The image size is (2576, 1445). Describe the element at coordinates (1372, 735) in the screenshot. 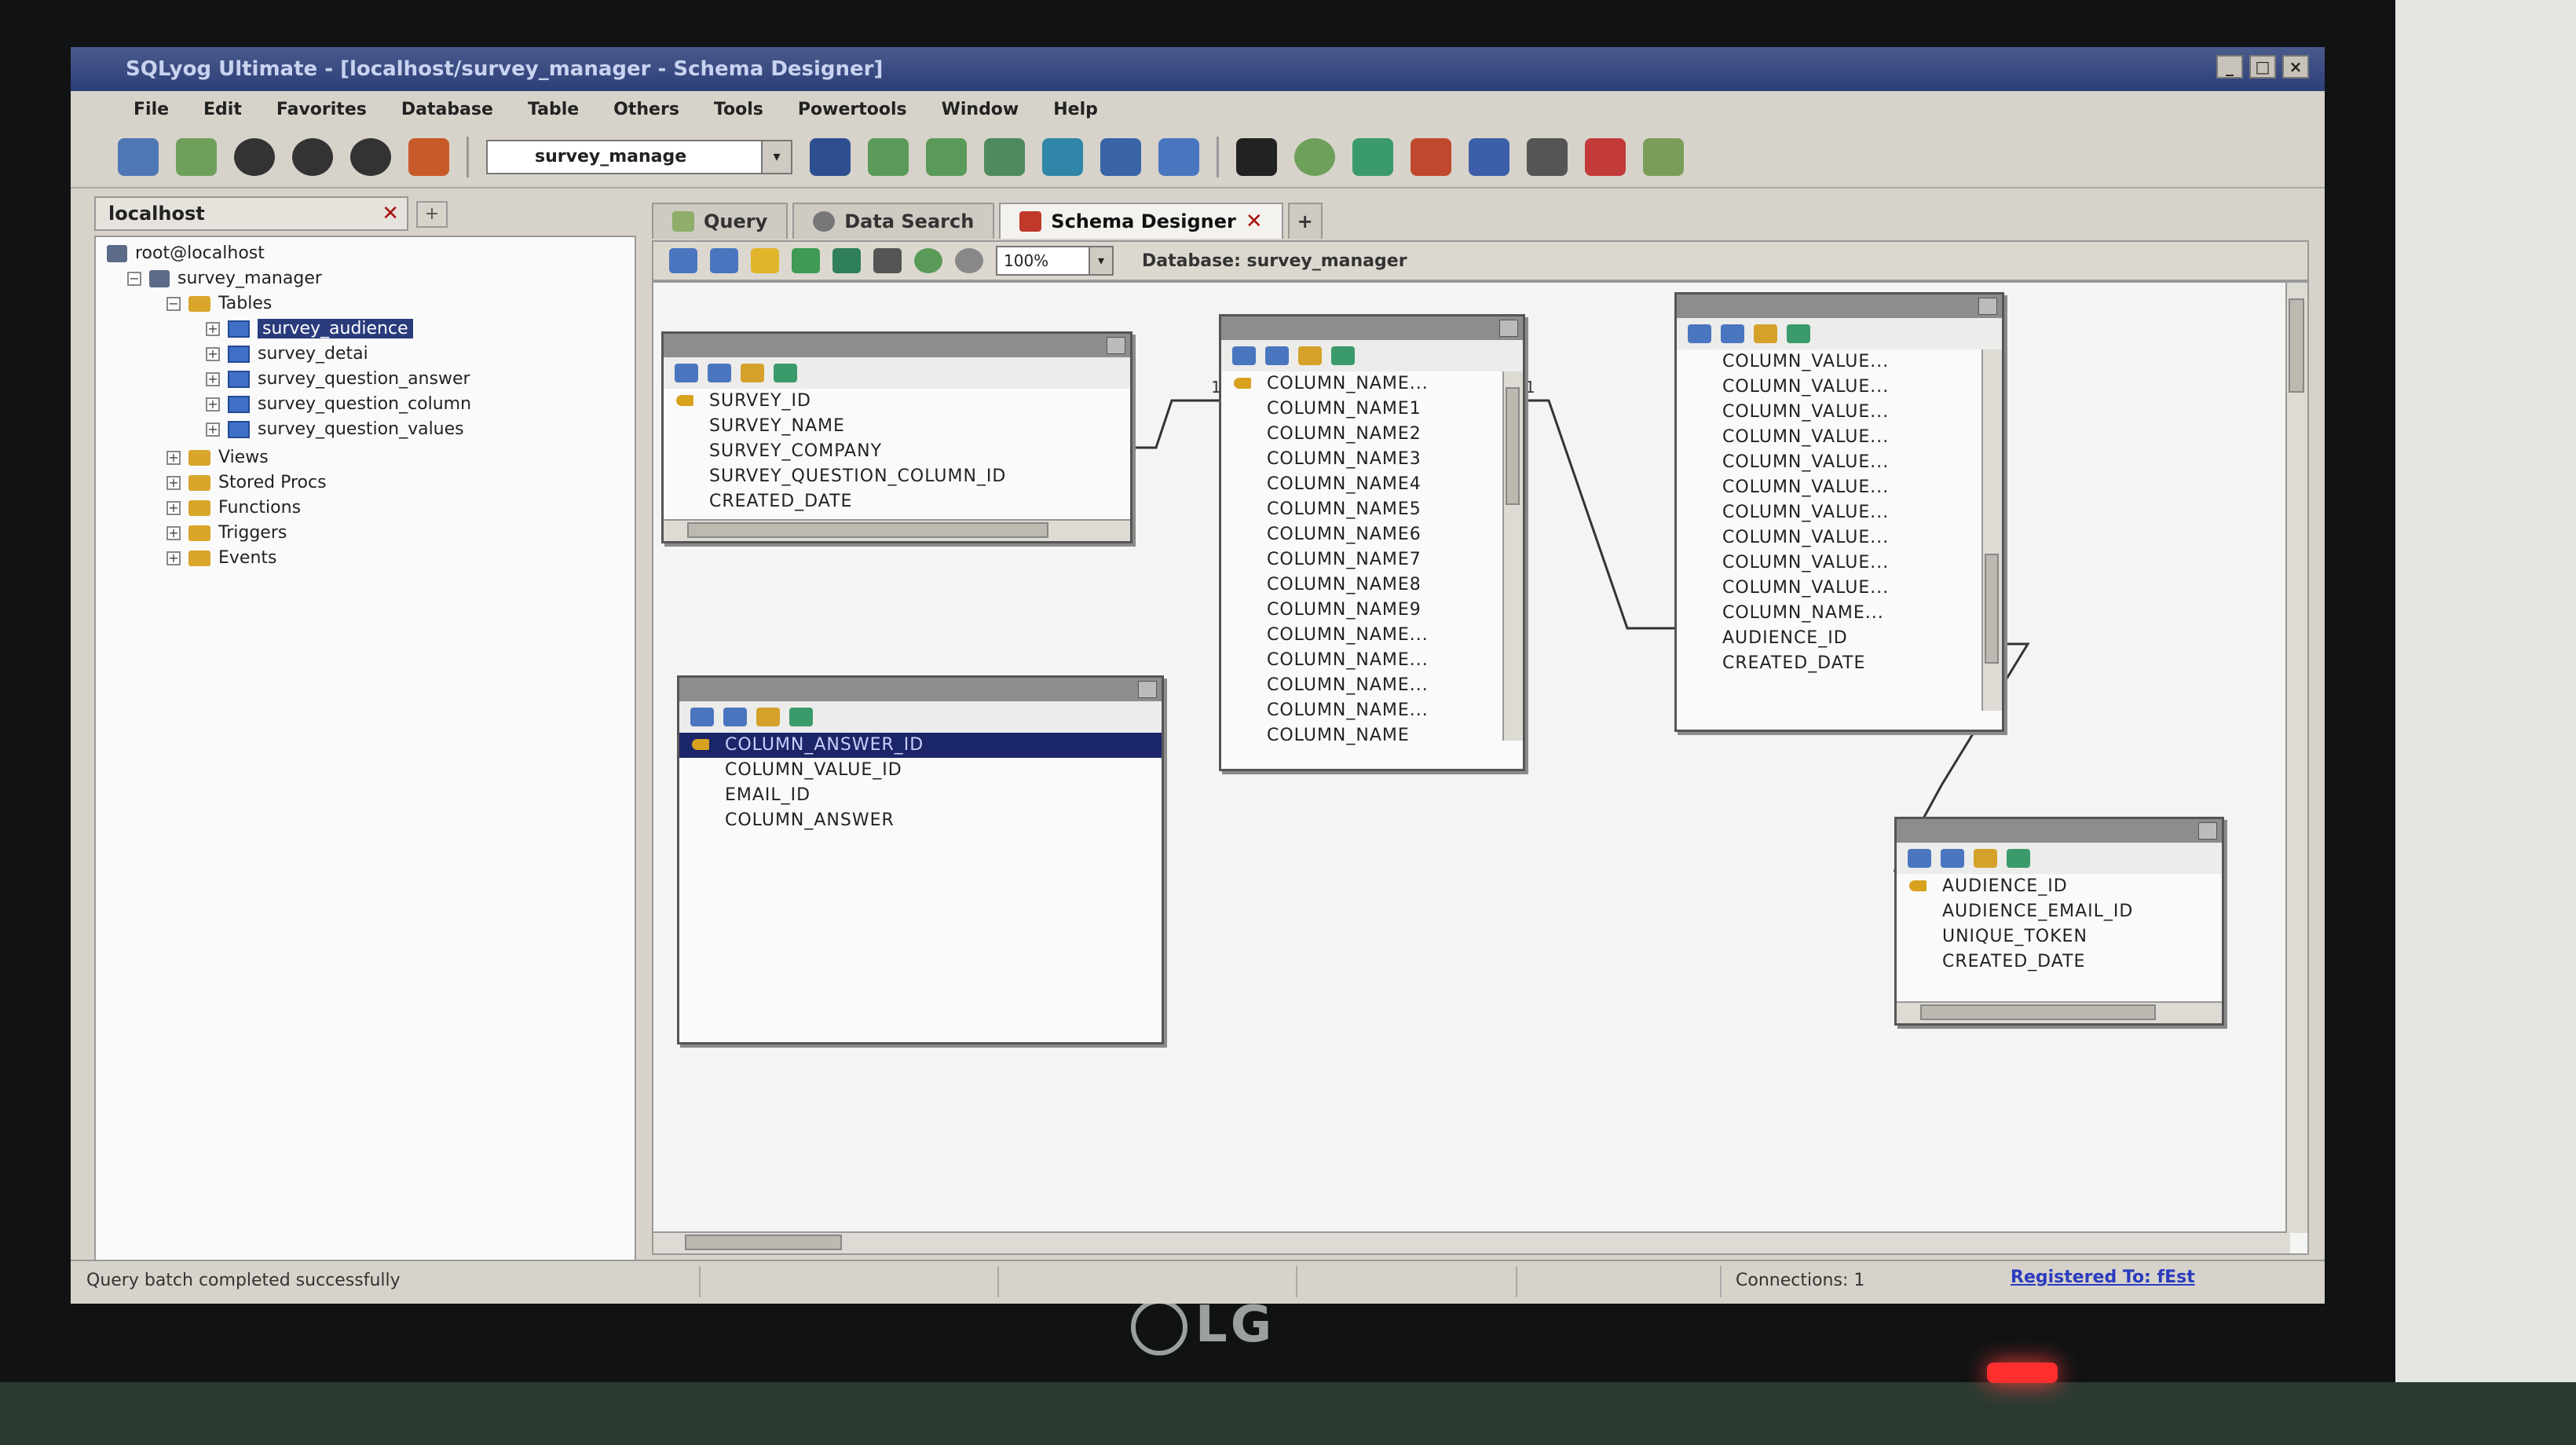

I see `column-item: COLUMN_NAME` at that location.